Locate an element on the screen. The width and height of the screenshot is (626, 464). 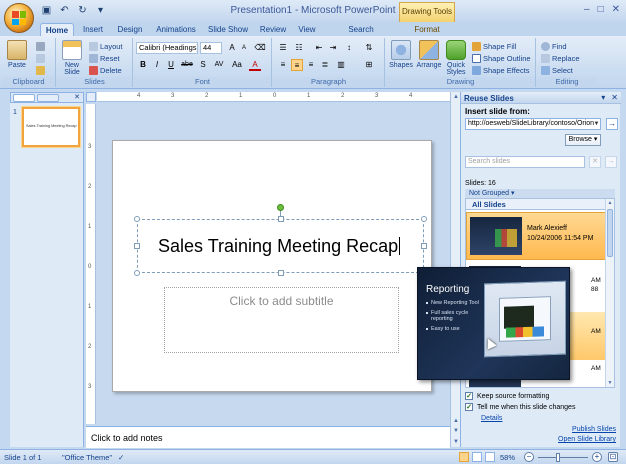
increase-indent-icon: ⇥ is located at coordinates (333, 48).